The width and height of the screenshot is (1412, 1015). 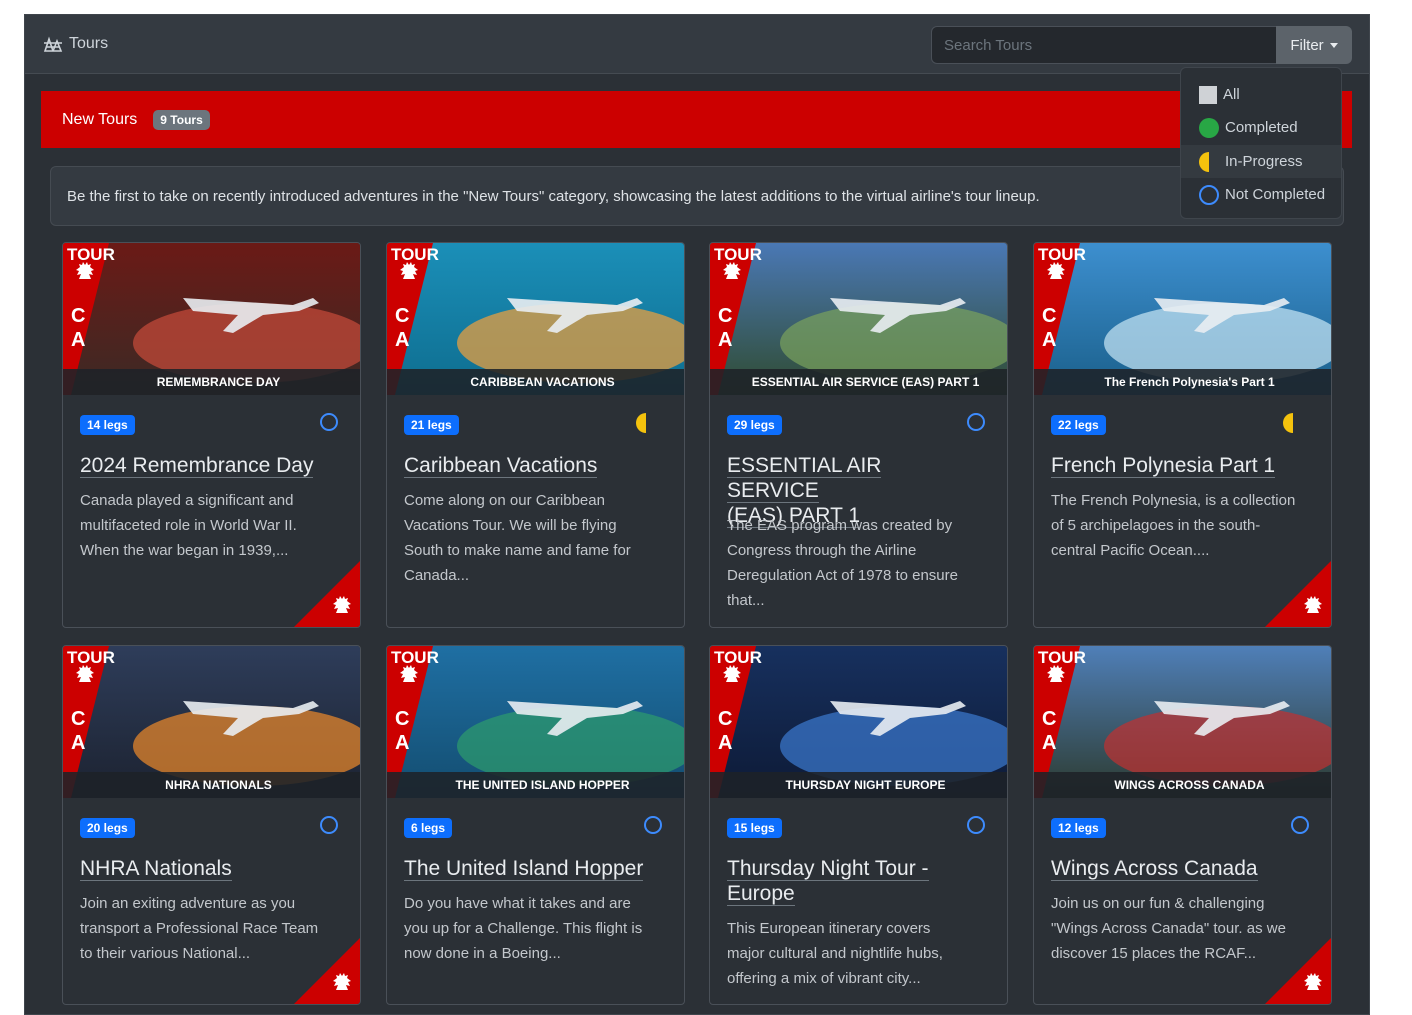 I want to click on tour-title: Caribbean Vacations, so click(x=529, y=465).